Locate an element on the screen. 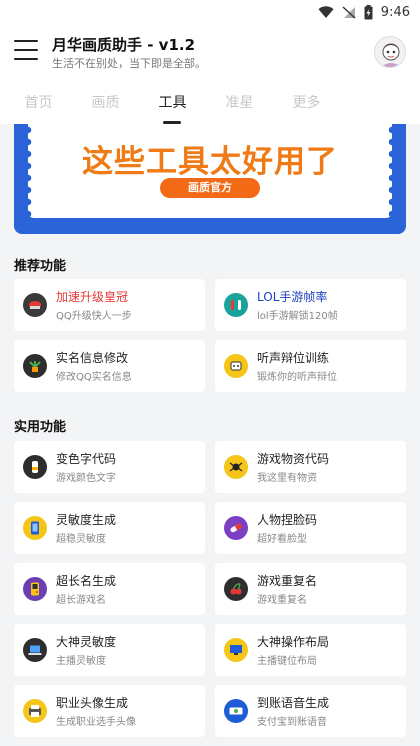 This screenshot has height=746, width=420. card-desc: 支付宝到账语音 is located at coordinates (292, 722).